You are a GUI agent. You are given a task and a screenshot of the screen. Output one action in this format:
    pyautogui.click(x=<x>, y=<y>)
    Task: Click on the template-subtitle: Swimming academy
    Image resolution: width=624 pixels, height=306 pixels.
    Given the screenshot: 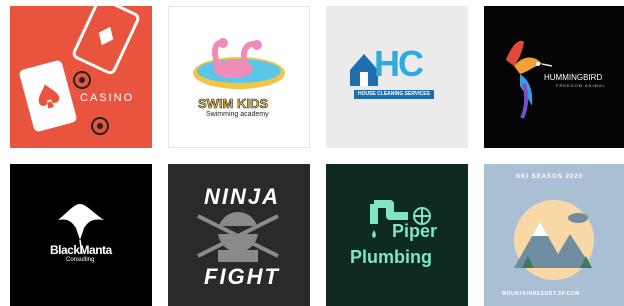 What is the action you would take?
    pyautogui.click(x=237, y=114)
    